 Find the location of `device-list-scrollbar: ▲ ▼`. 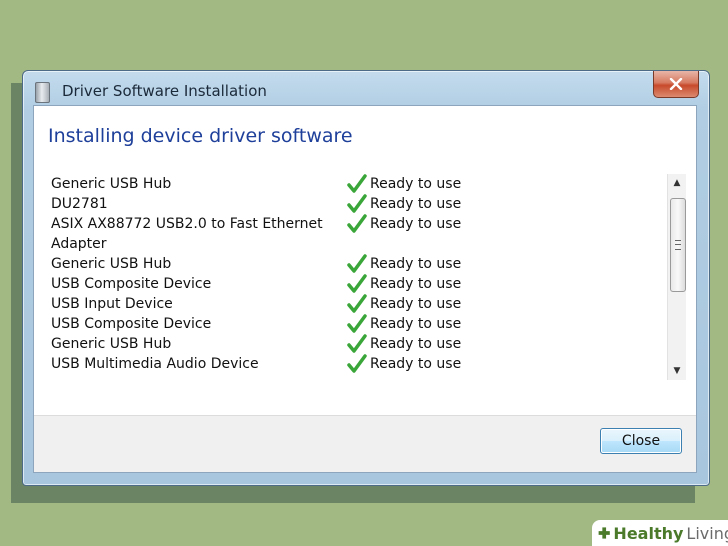

device-list-scrollbar: ▲ ▼ is located at coordinates (676, 277).